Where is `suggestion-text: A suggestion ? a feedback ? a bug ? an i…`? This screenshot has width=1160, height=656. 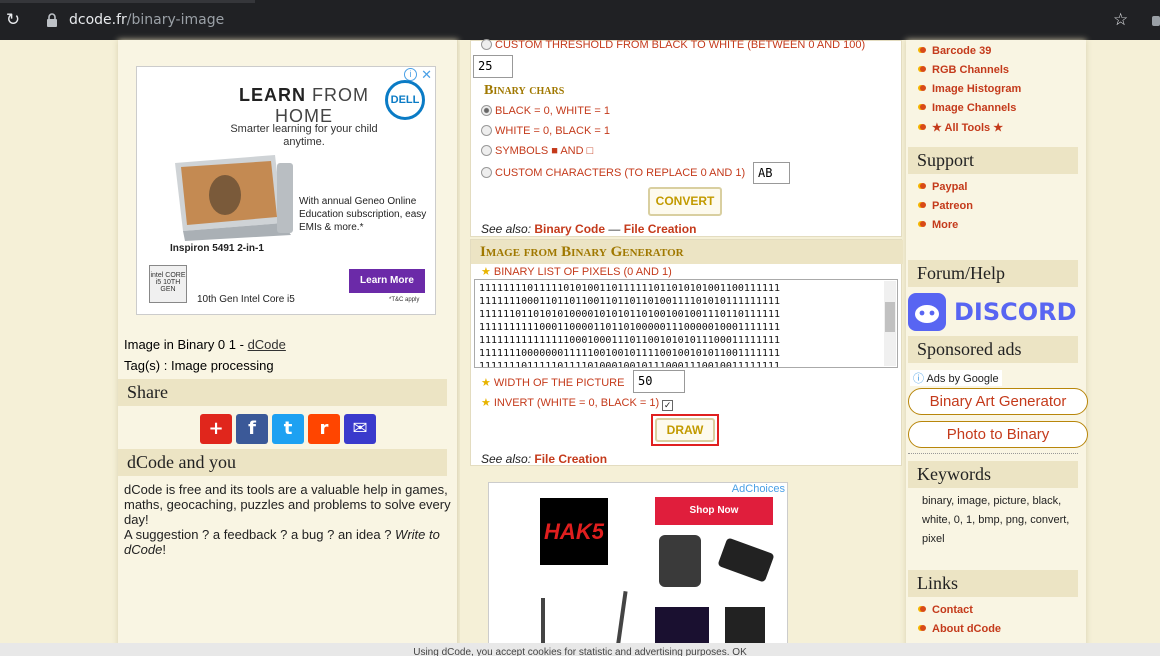 suggestion-text: A suggestion ? a feedback ? a bug ? an i… is located at coordinates (282, 542).